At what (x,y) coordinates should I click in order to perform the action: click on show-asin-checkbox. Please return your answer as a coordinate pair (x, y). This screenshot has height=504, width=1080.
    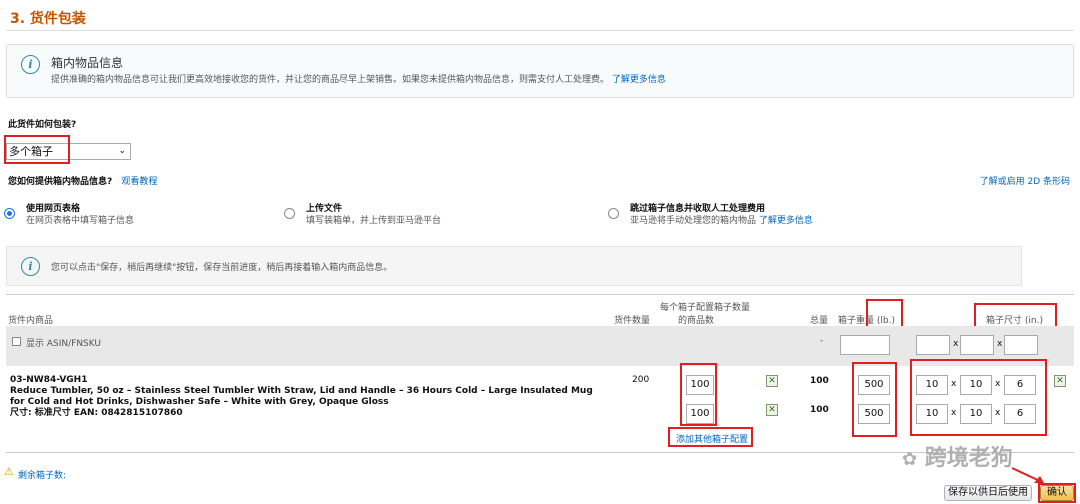
    Looking at the image, I should click on (16, 341).